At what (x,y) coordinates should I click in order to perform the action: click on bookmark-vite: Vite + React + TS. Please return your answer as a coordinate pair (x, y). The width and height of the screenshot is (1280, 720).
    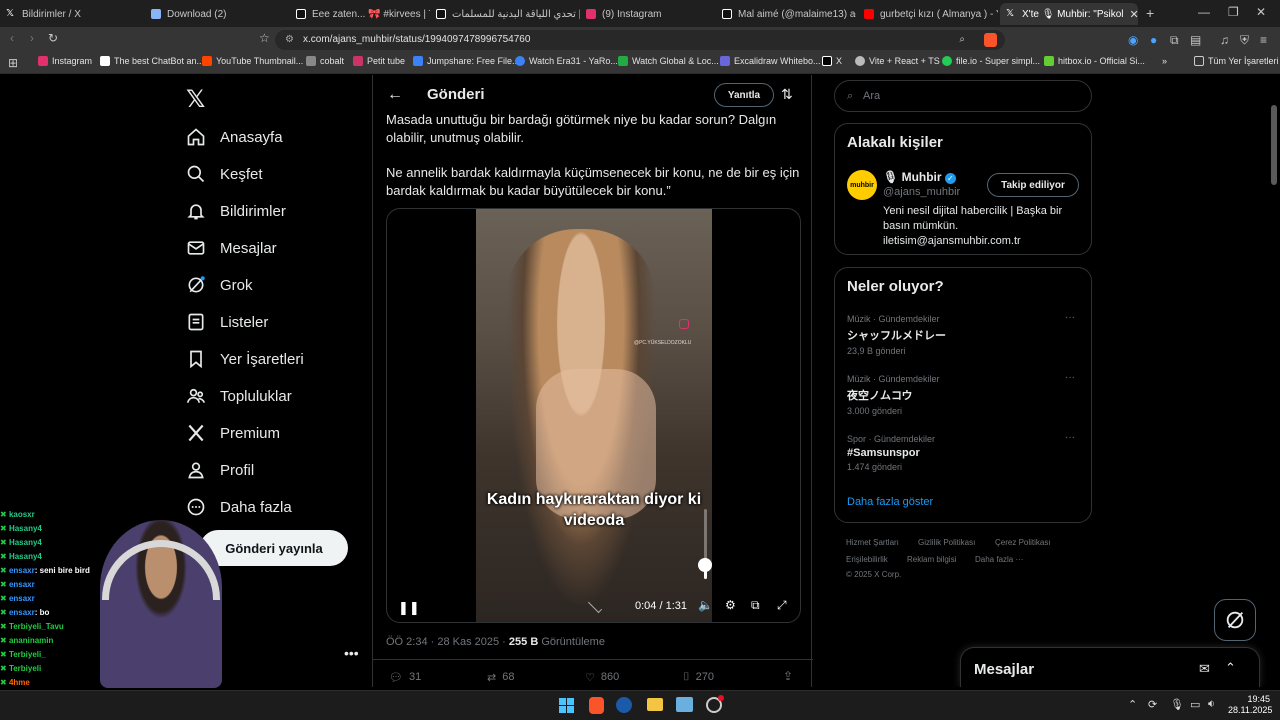
    Looking at the image, I should click on (897, 61).